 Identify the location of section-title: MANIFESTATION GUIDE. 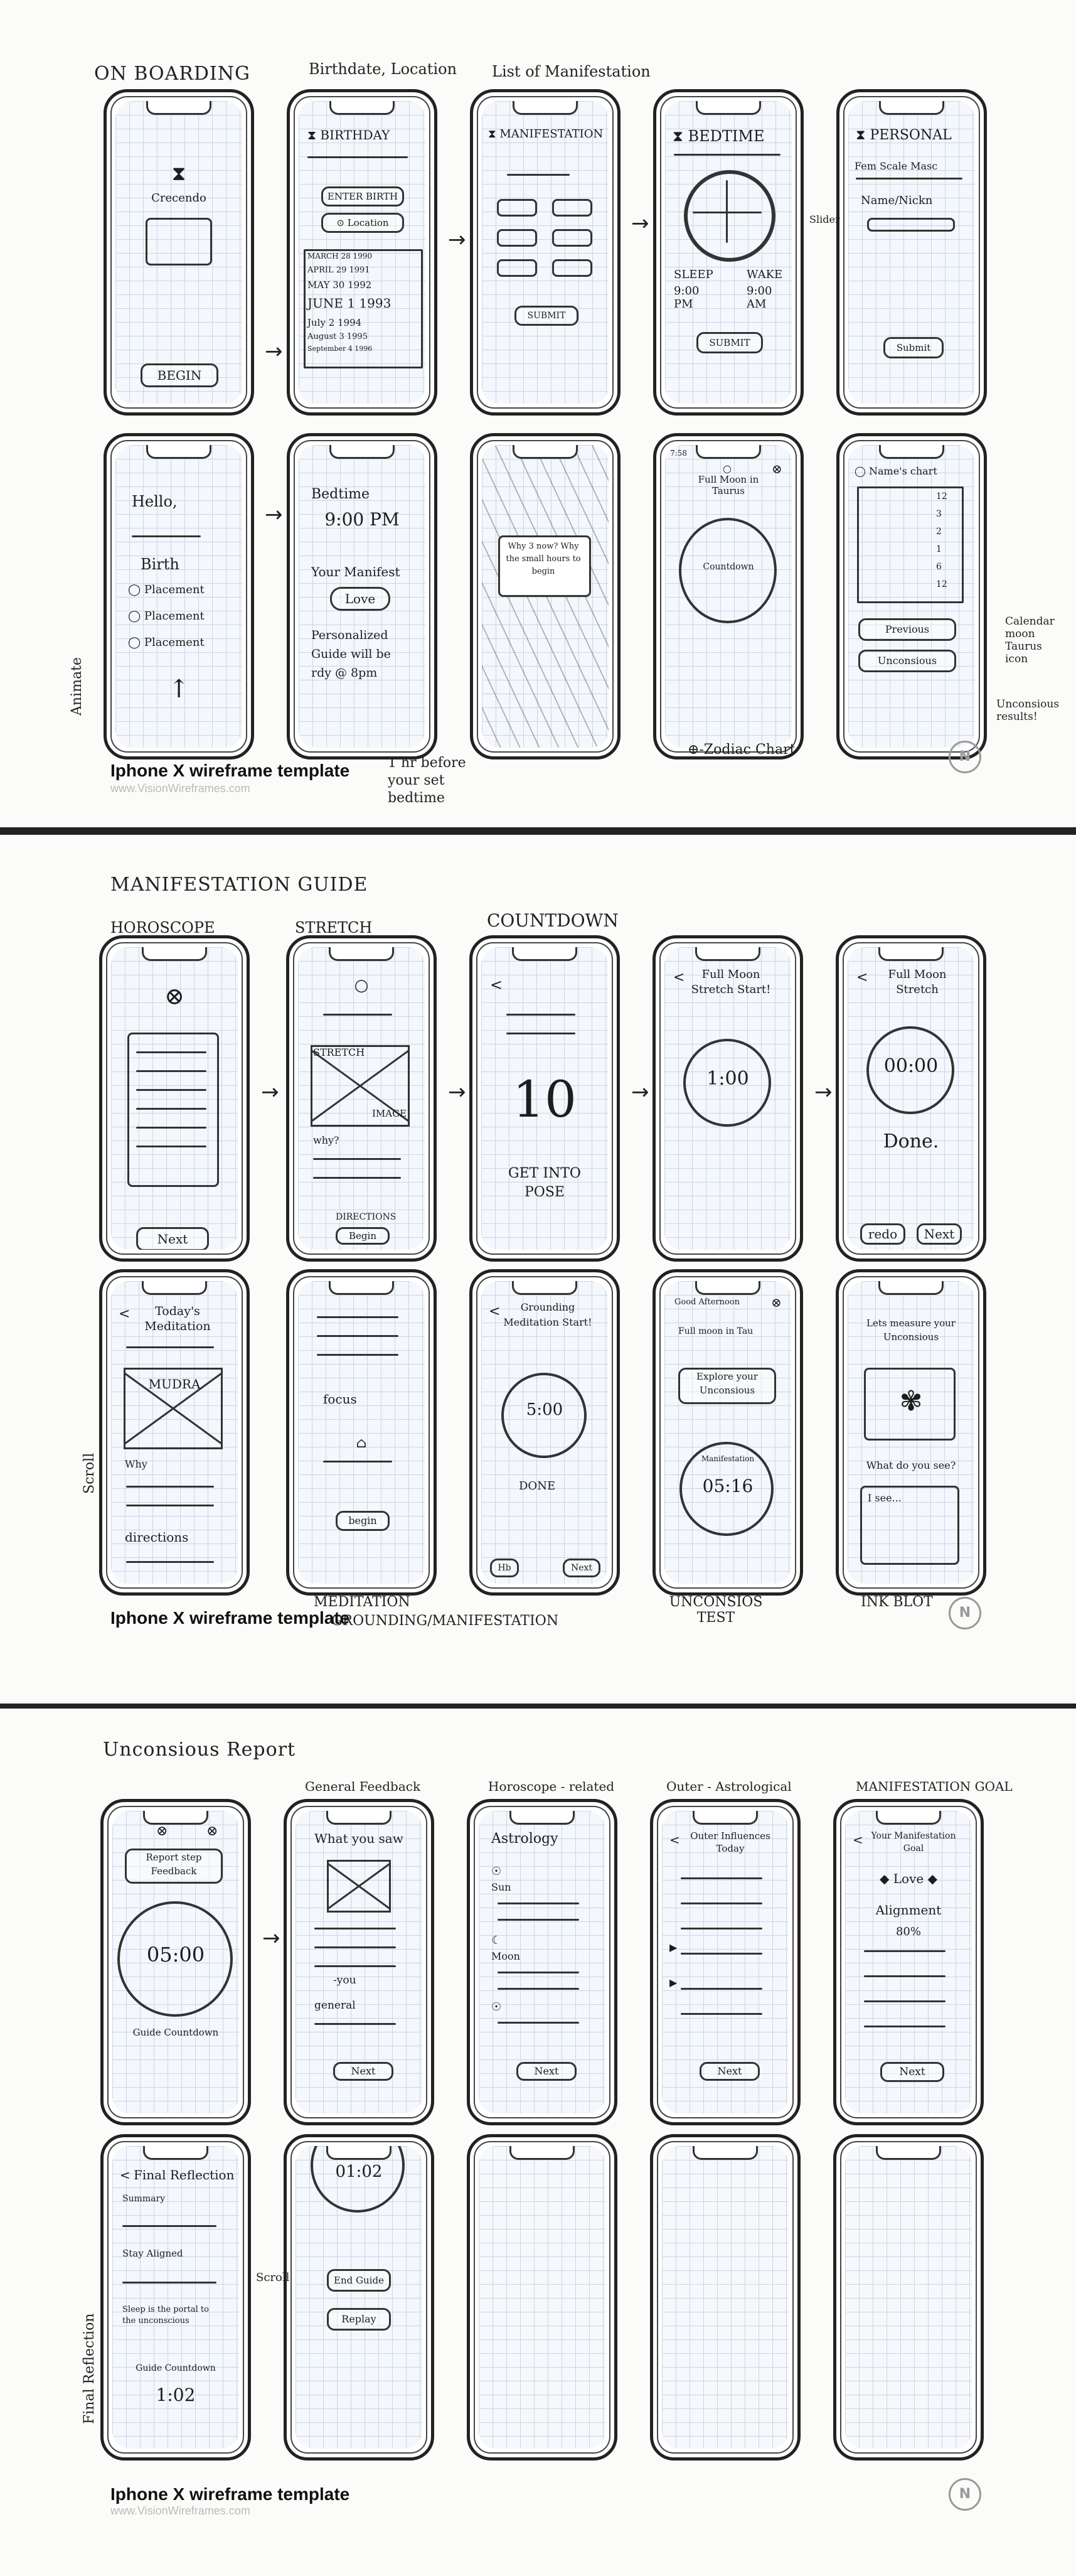
(239, 885).